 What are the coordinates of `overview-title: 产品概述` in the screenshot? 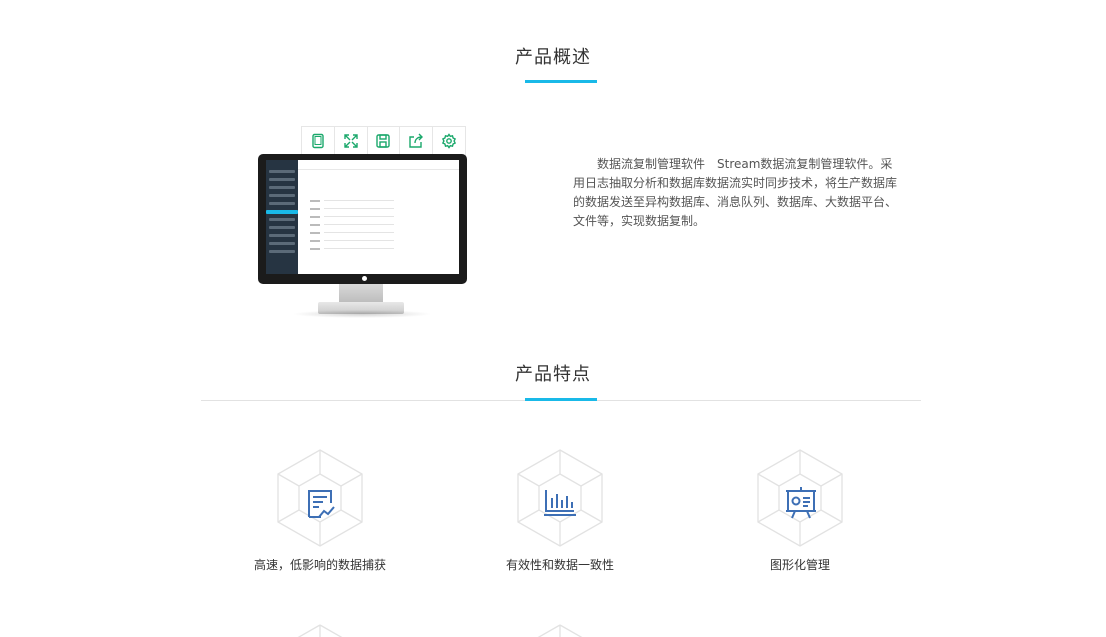 It's located at (553, 57).